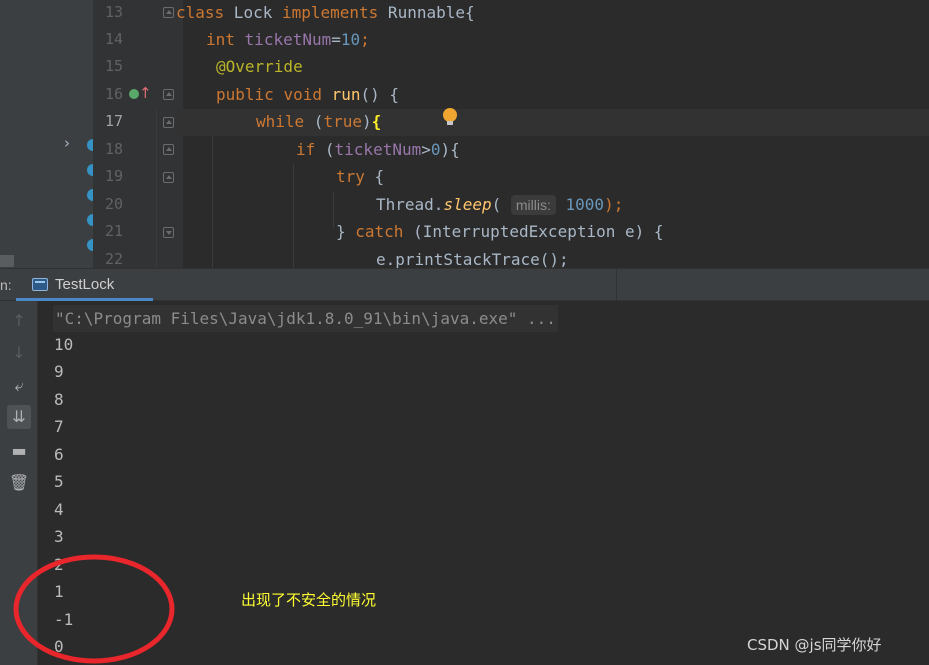  What do you see at coordinates (19, 353) in the screenshot?
I see `down-arrow-icon: ↓` at bounding box center [19, 353].